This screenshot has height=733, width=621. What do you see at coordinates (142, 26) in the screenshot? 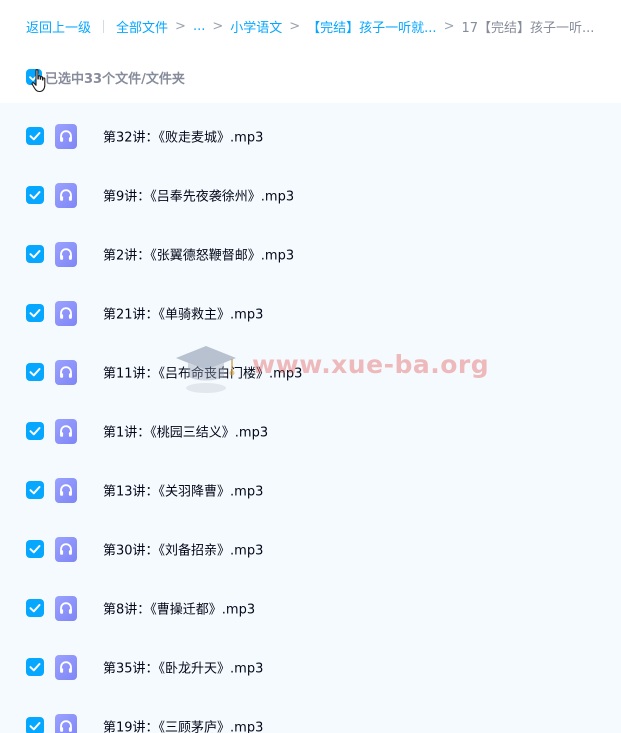
I see `breadcrumb-all-files: 全部文件` at bounding box center [142, 26].